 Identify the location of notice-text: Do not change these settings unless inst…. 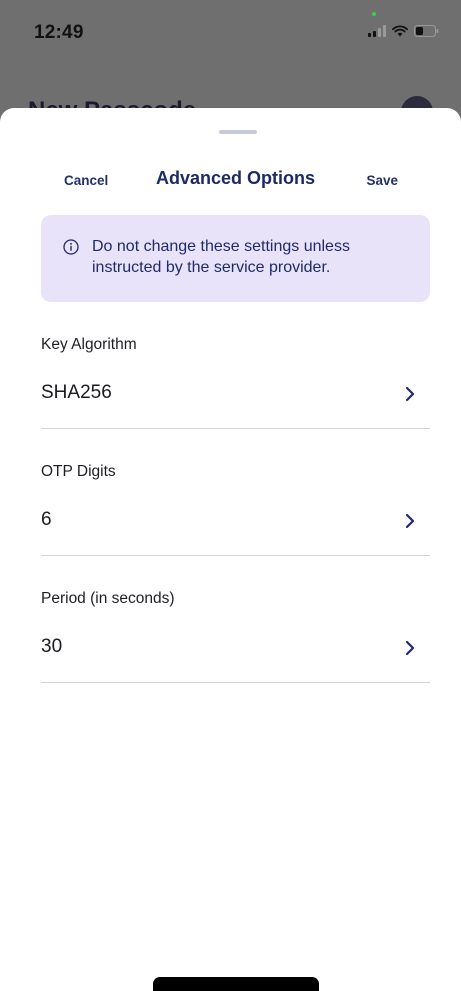
(221, 257).